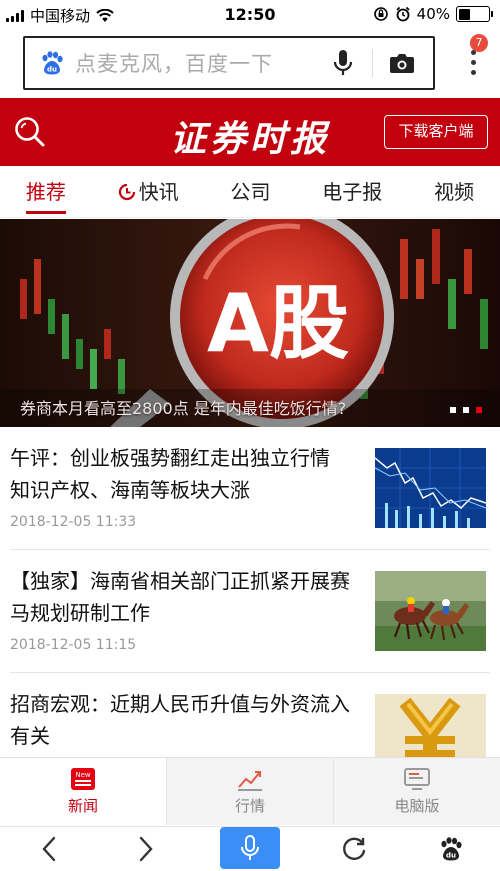 The height and width of the screenshot is (871, 500). I want to click on nav-market-label: 行情, so click(249, 806).